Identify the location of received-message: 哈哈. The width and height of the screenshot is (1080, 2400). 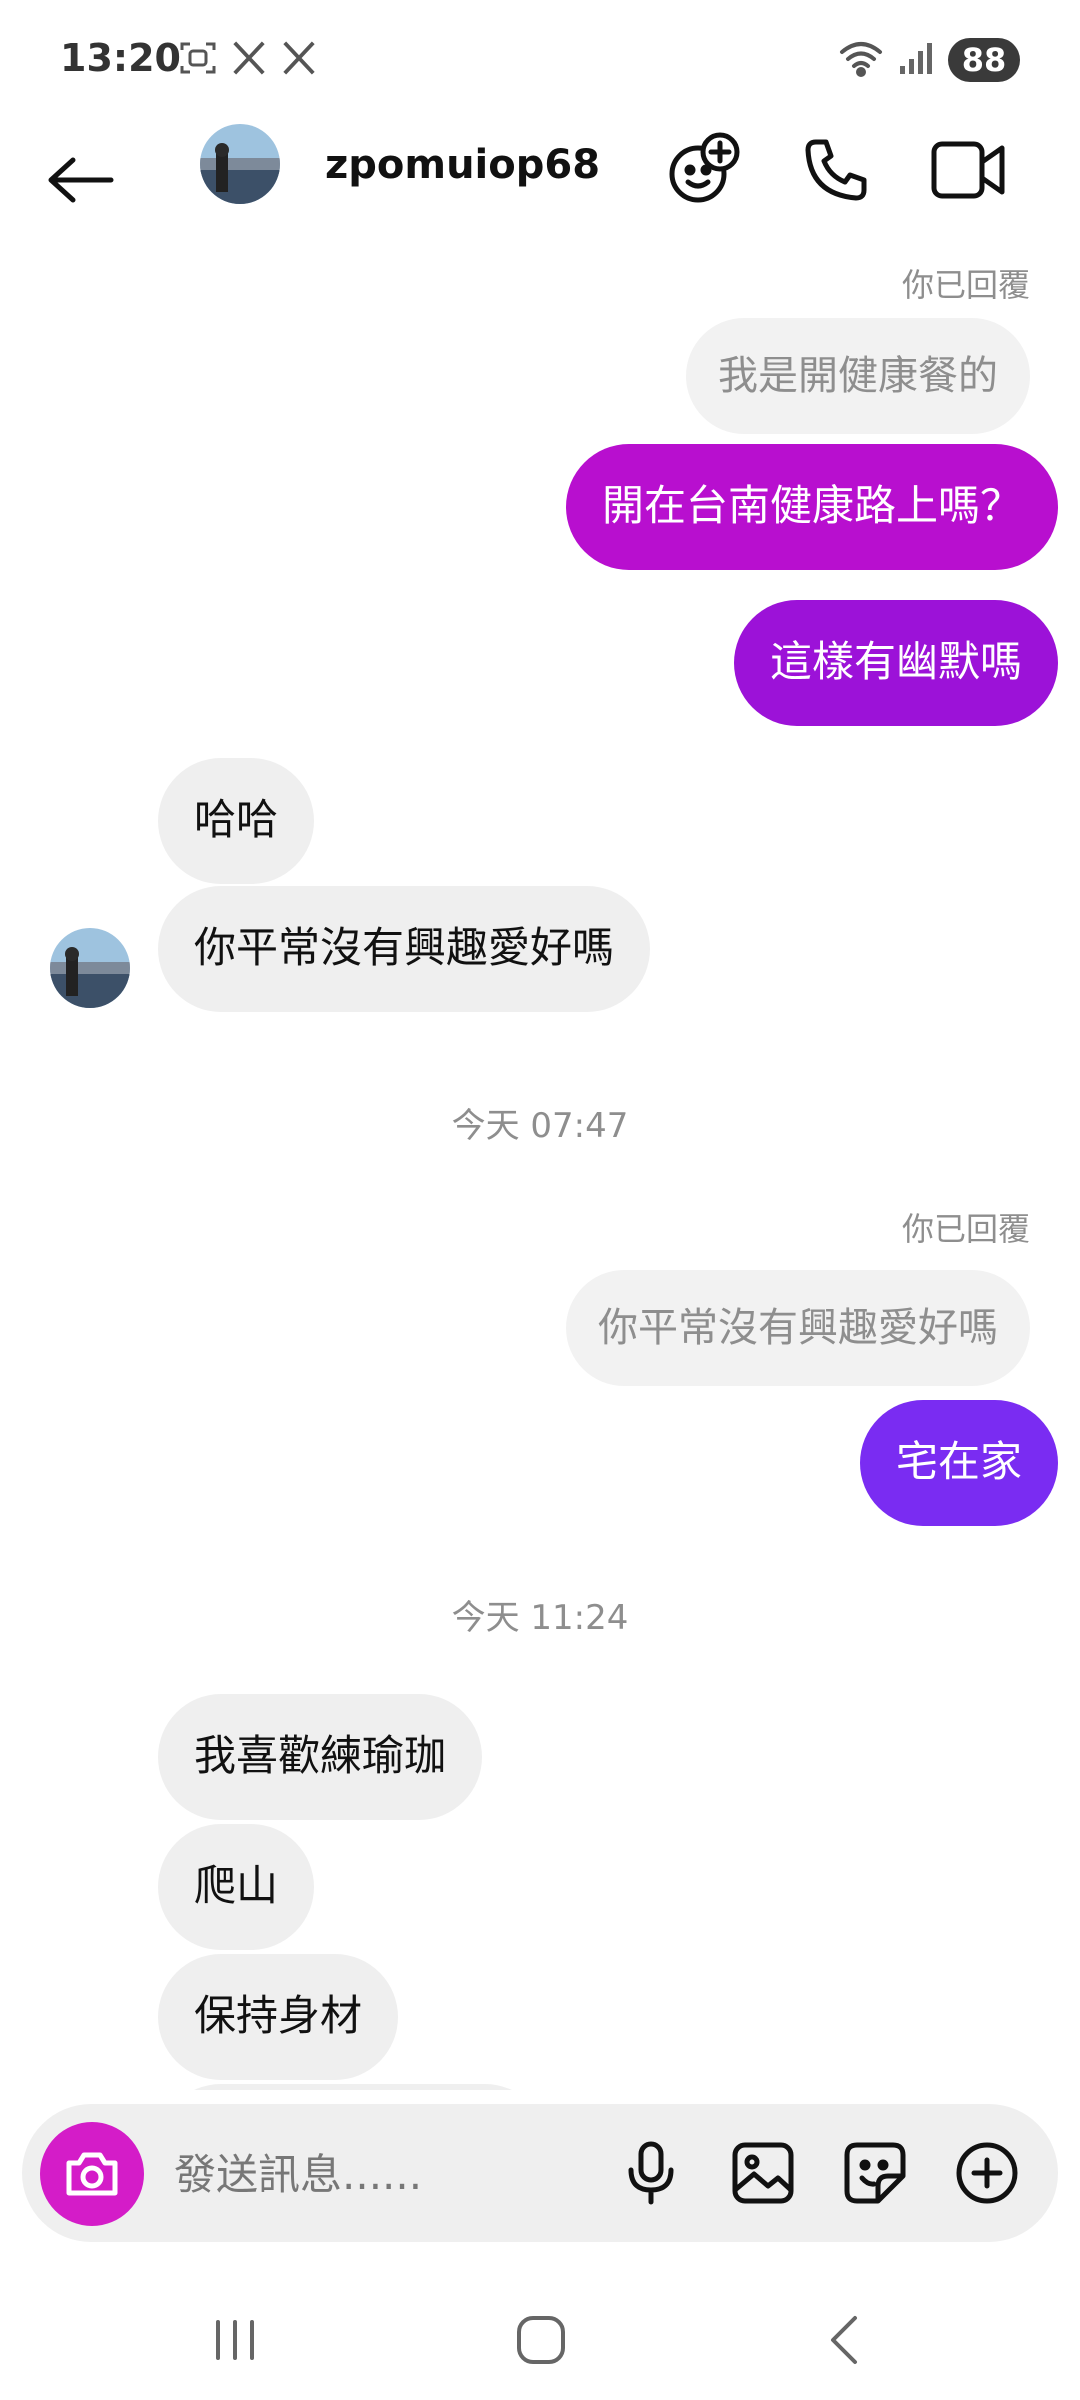
(236, 821).